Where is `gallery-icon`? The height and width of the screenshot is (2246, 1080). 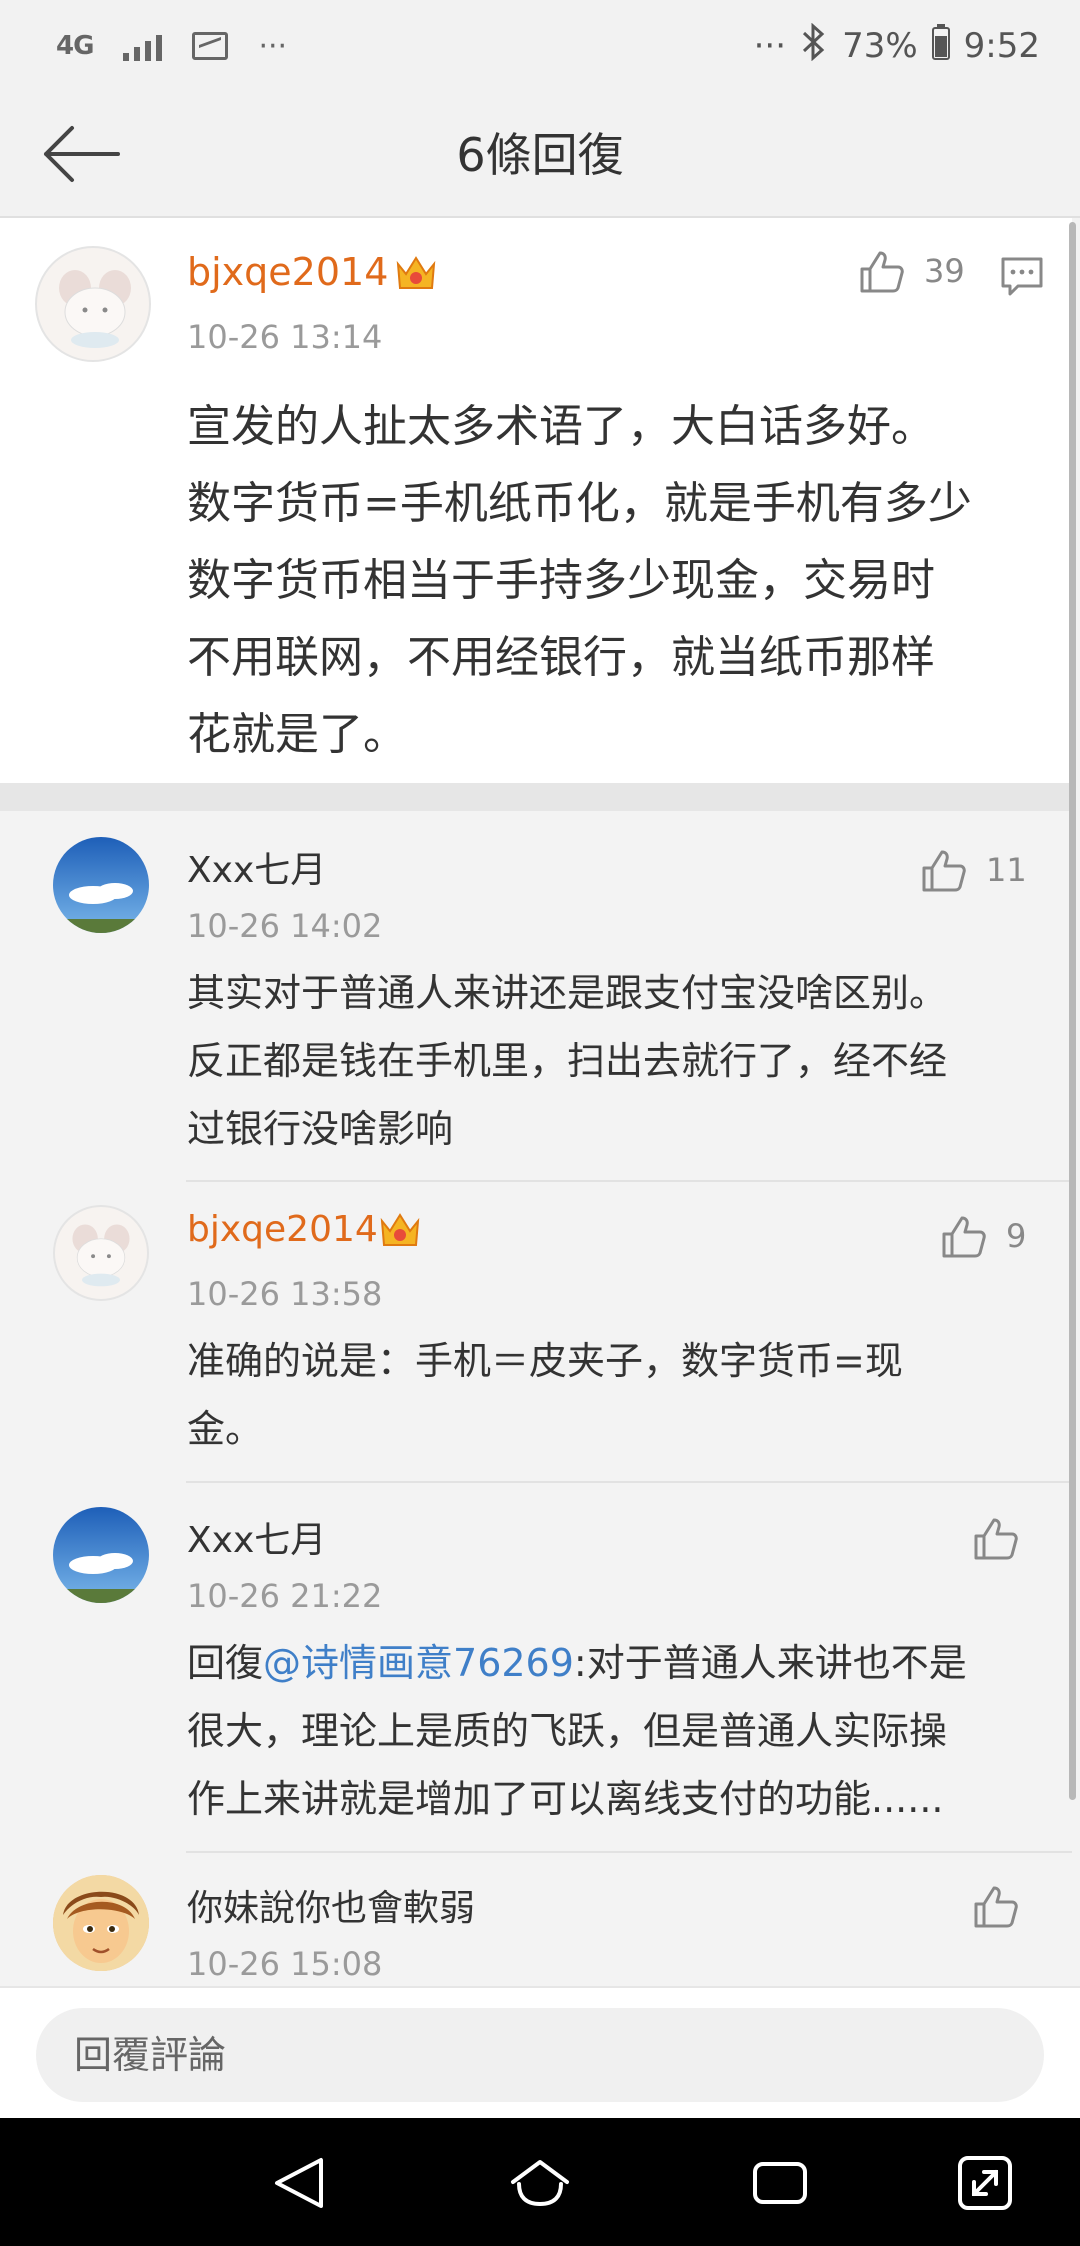
gallery-icon is located at coordinates (210, 46).